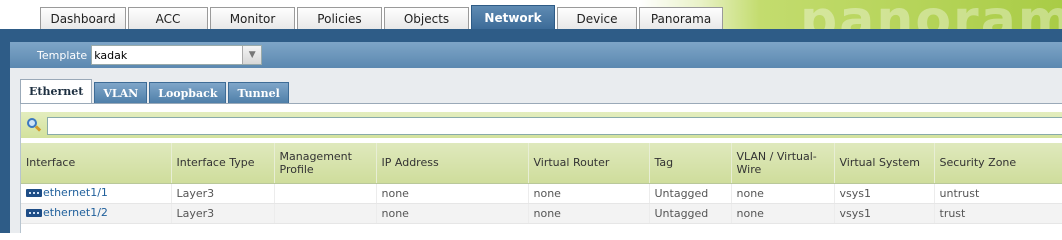 The height and width of the screenshot is (240, 1062). I want to click on header-band, so click(531, 35).